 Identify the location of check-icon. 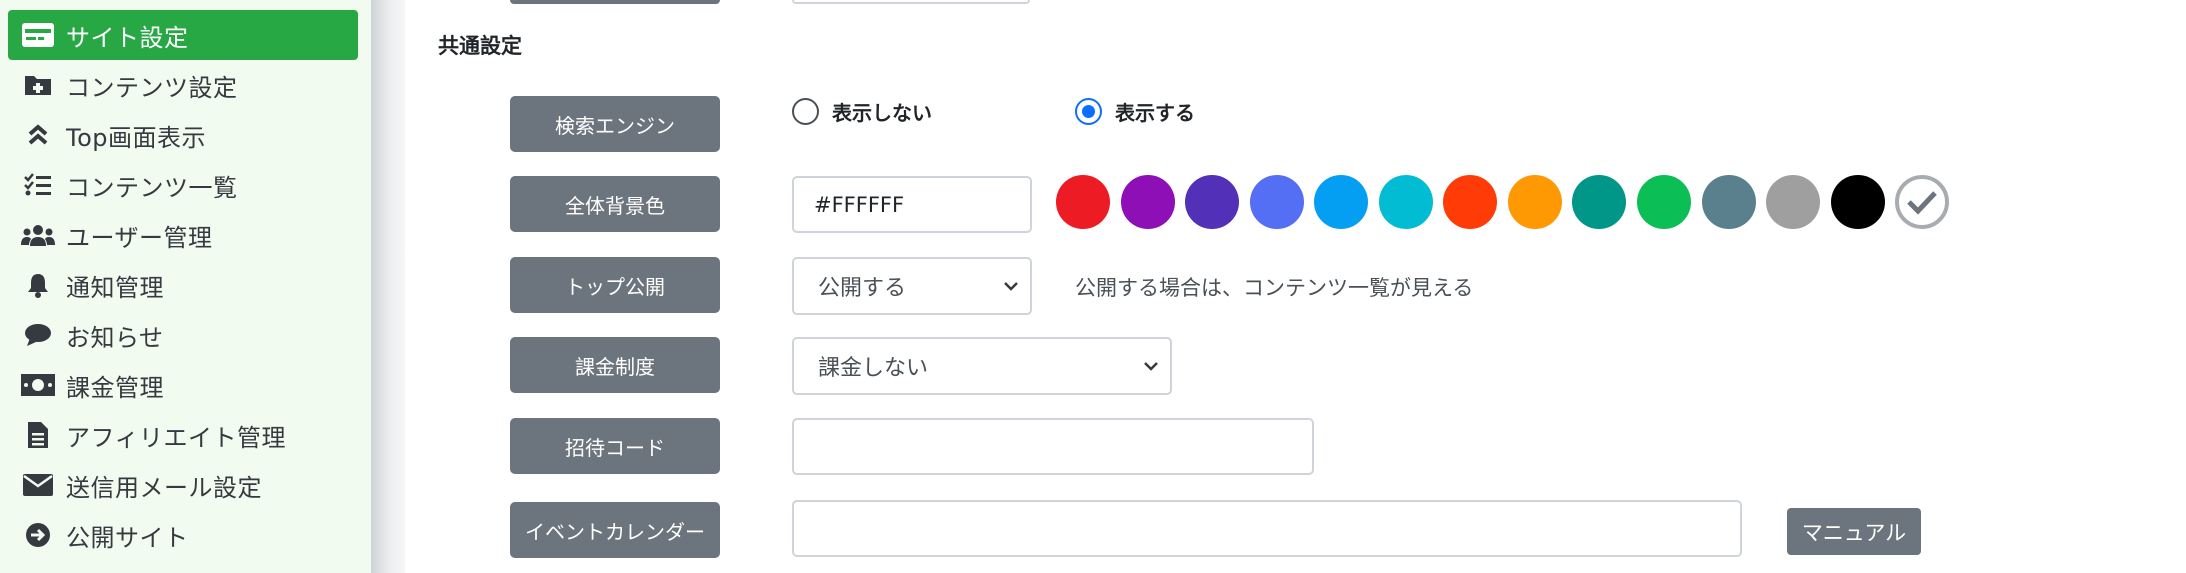
(1922, 203).